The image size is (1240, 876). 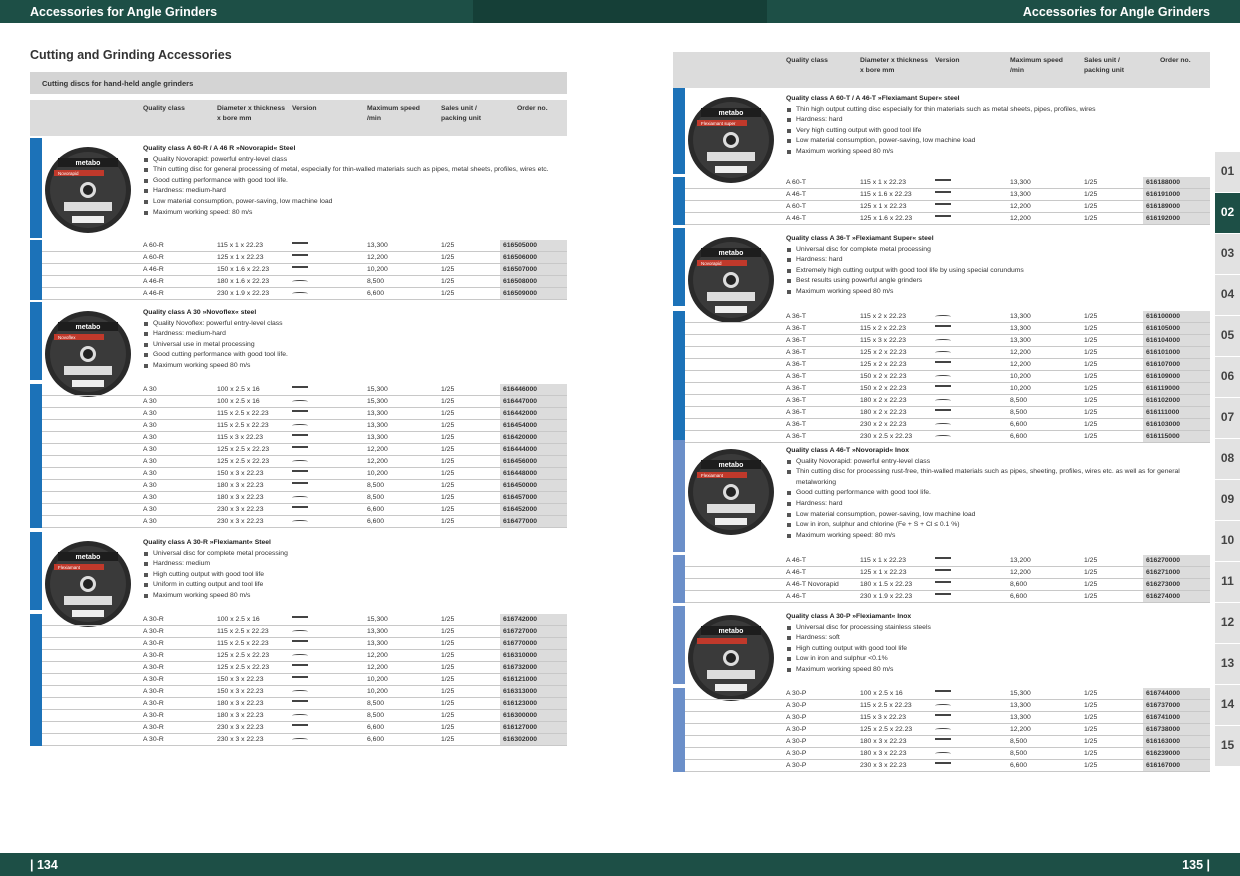 What do you see at coordinates (251, 113) in the screenshot?
I see `col-diameter: Diameter x thickness x bore mm` at bounding box center [251, 113].